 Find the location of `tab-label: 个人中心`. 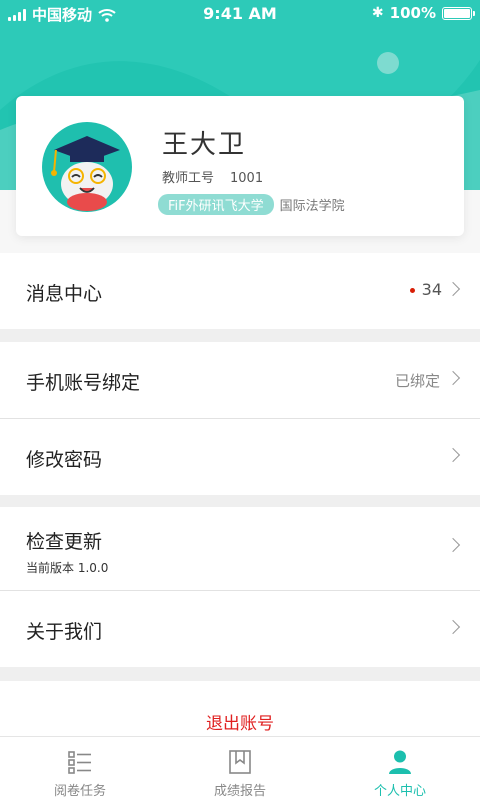

tab-label: 个人中心 is located at coordinates (399, 791).